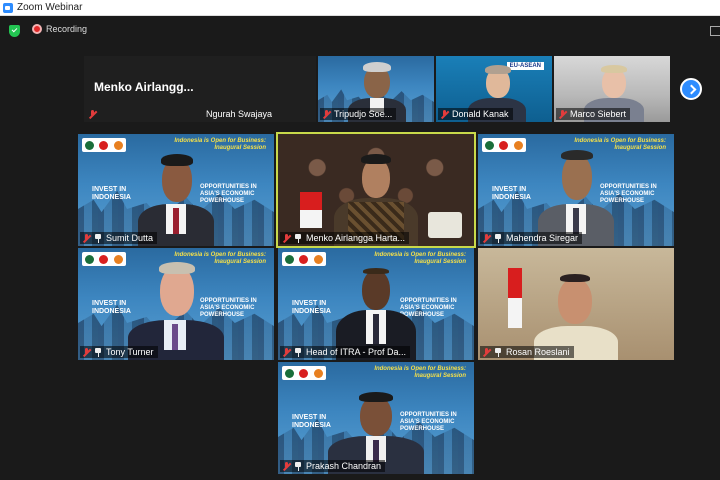 This screenshot has width=720, height=480. I want to click on recording-label: Recording, so click(67, 29).